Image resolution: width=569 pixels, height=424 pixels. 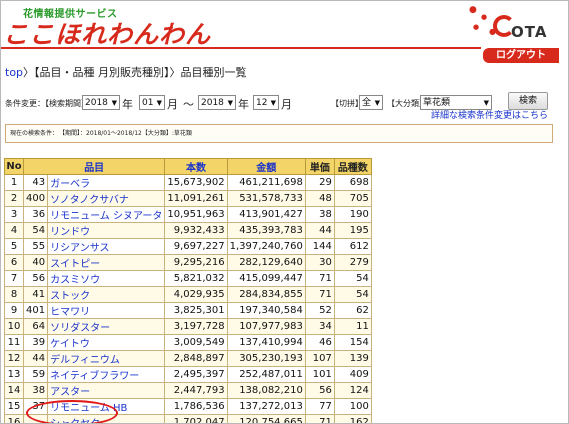 I want to click on item-name-link: ケイトウ, so click(x=106, y=342).